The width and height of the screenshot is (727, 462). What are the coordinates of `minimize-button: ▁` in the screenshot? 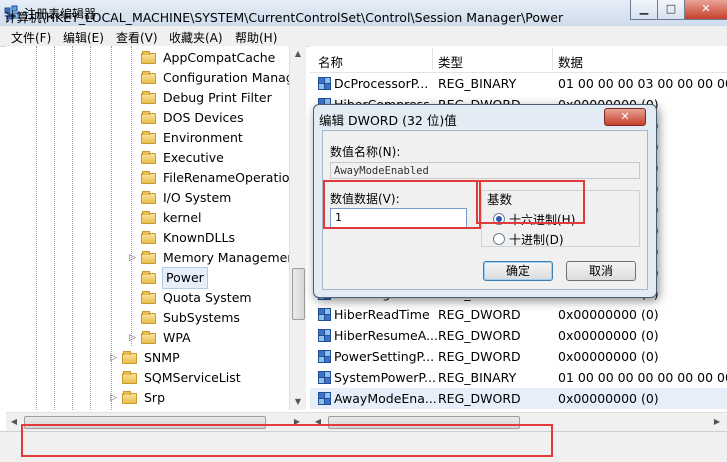 It's located at (644, 10).